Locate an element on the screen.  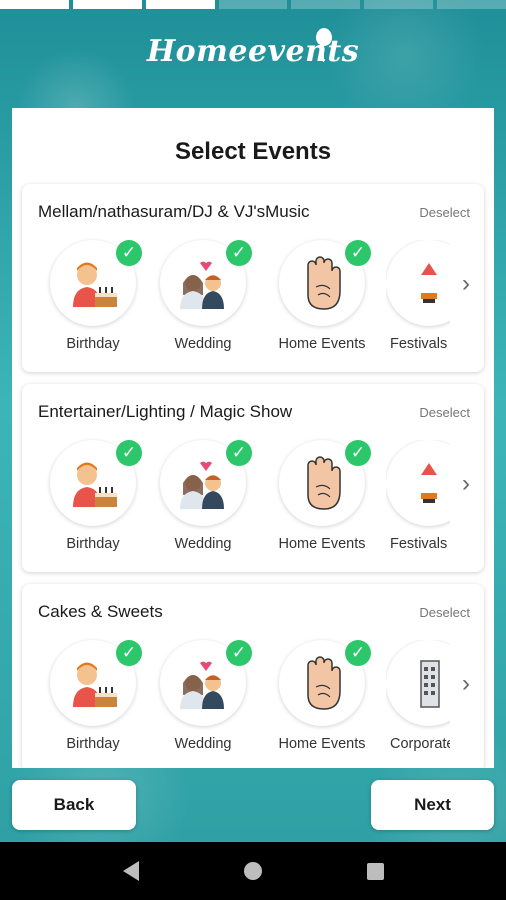
system-navigation-bar is located at coordinates (253, 871).